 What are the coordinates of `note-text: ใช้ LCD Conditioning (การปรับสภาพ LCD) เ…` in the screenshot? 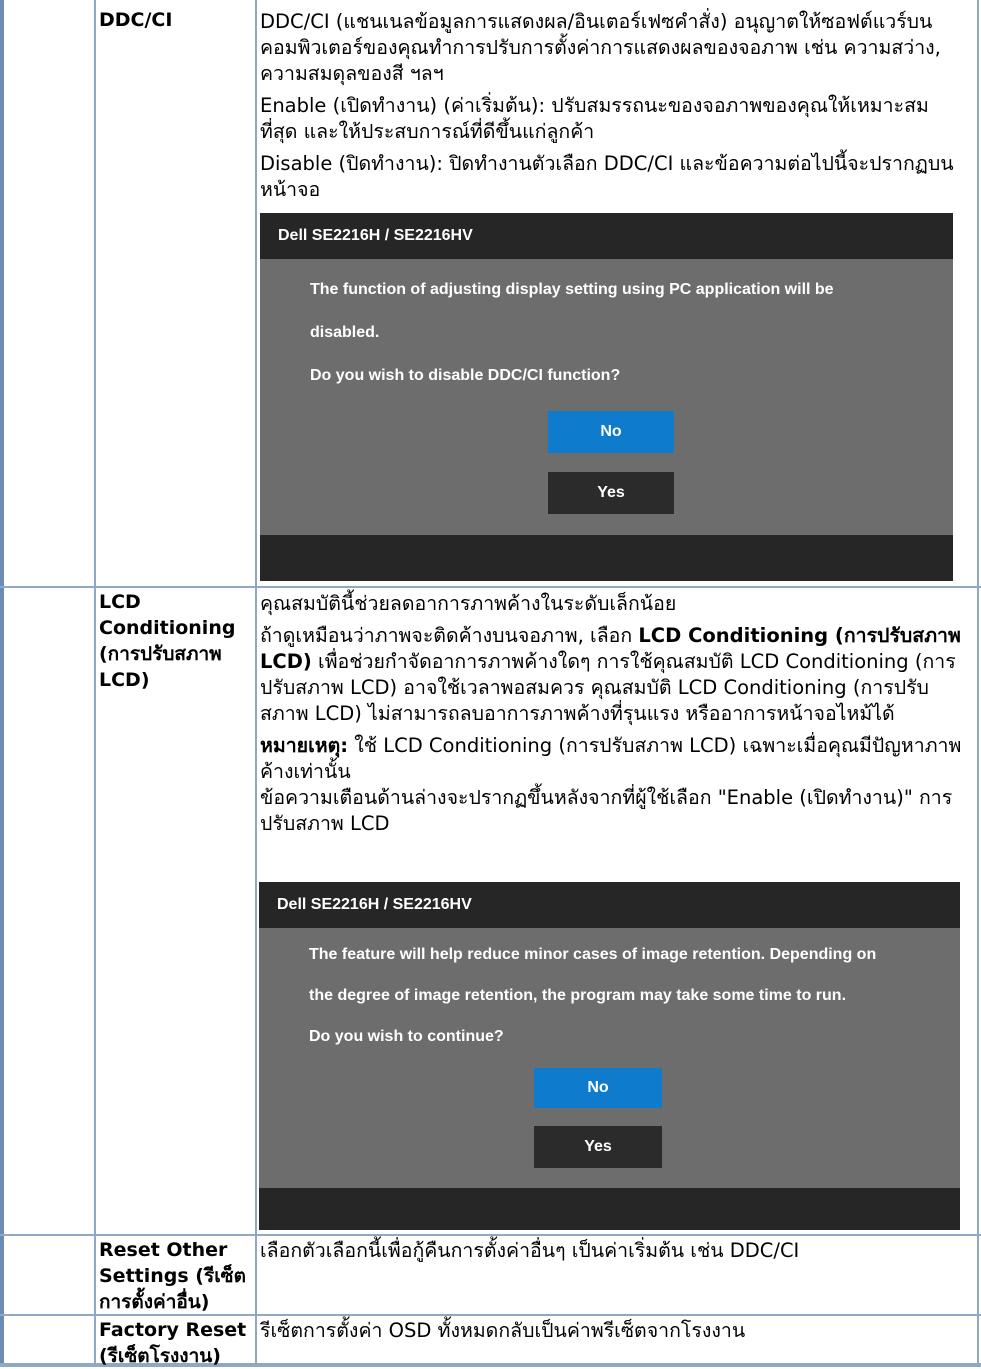 It's located at (611, 758).